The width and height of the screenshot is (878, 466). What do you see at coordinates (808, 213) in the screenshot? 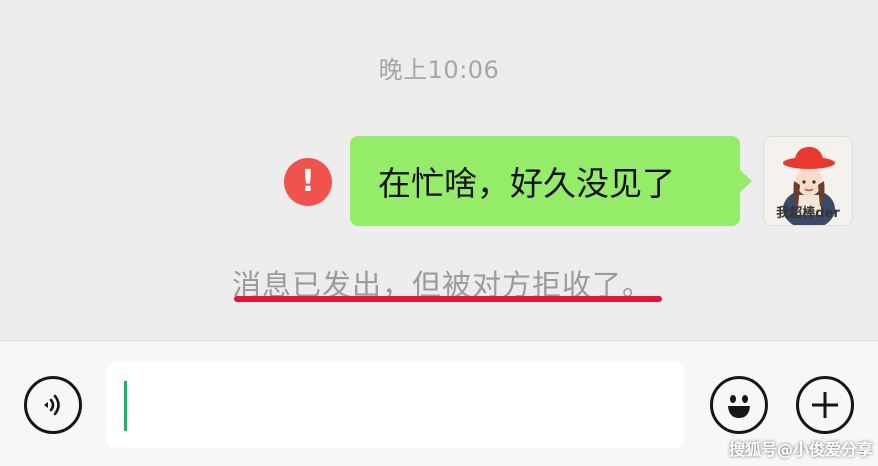
I see `avatar-caption: 我超棒der` at bounding box center [808, 213].